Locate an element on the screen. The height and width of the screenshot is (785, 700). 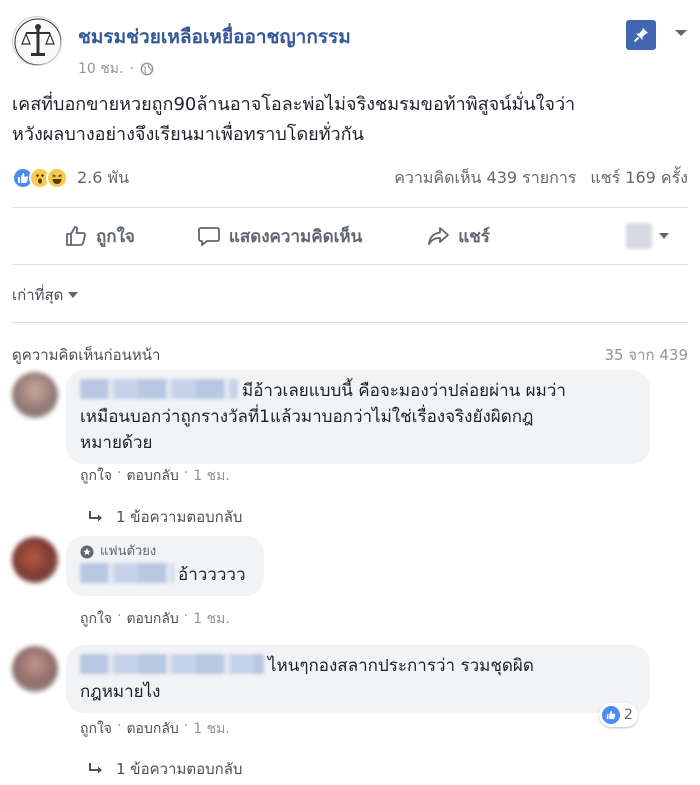
share-label: แชร์ is located at coordinates (474, 236).